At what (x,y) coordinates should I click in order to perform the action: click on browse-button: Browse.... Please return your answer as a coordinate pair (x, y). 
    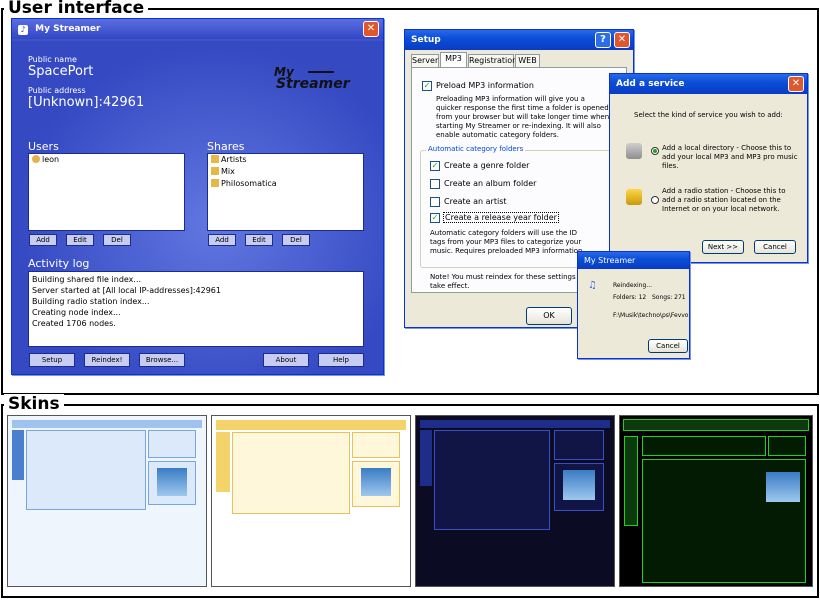
    Looking at the image, I should click on (162, 360).